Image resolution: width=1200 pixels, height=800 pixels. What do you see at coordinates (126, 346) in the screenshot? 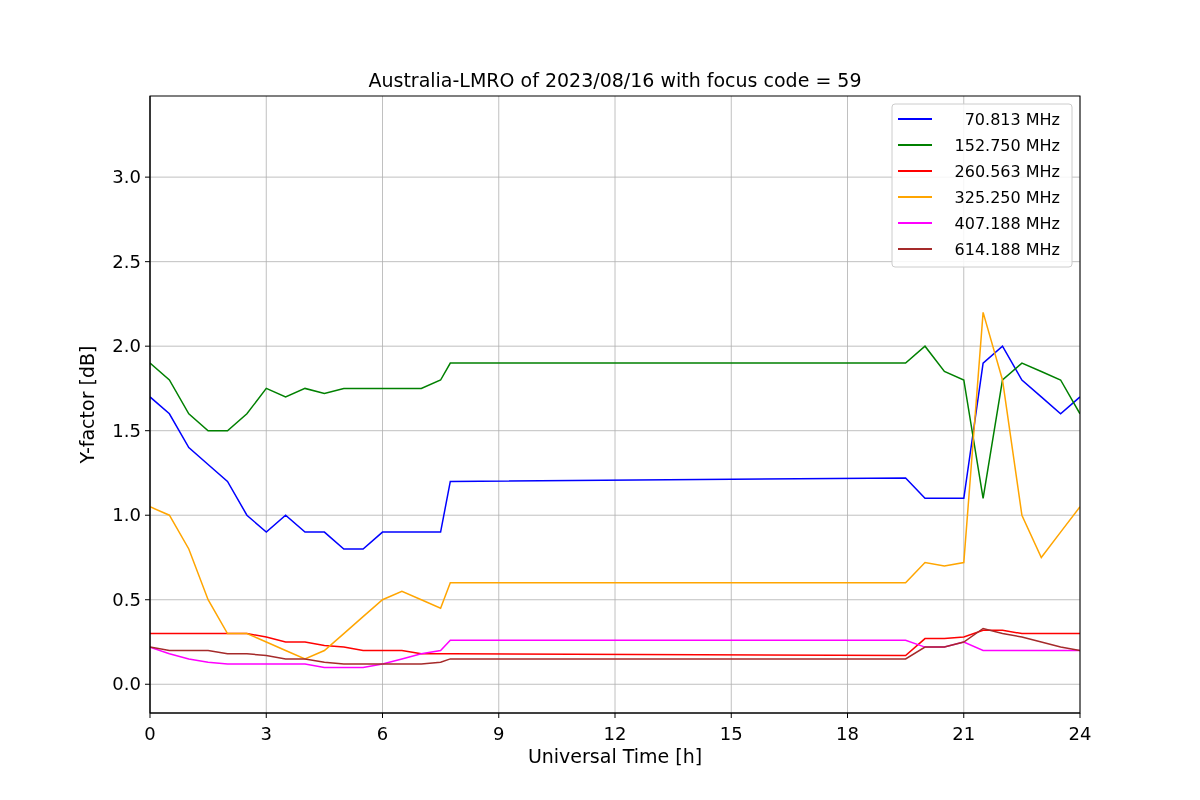
I see `y-tick-label: 2.0` at bounding box center [126, 346].